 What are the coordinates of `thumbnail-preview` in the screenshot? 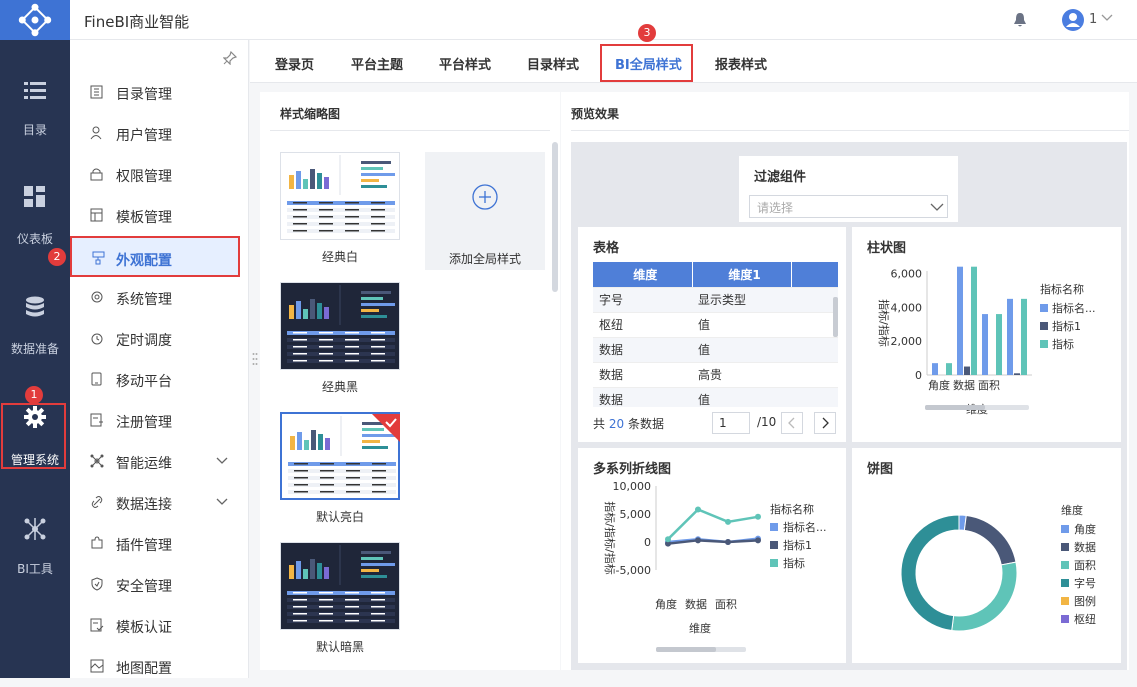 It's located at (341, 194).